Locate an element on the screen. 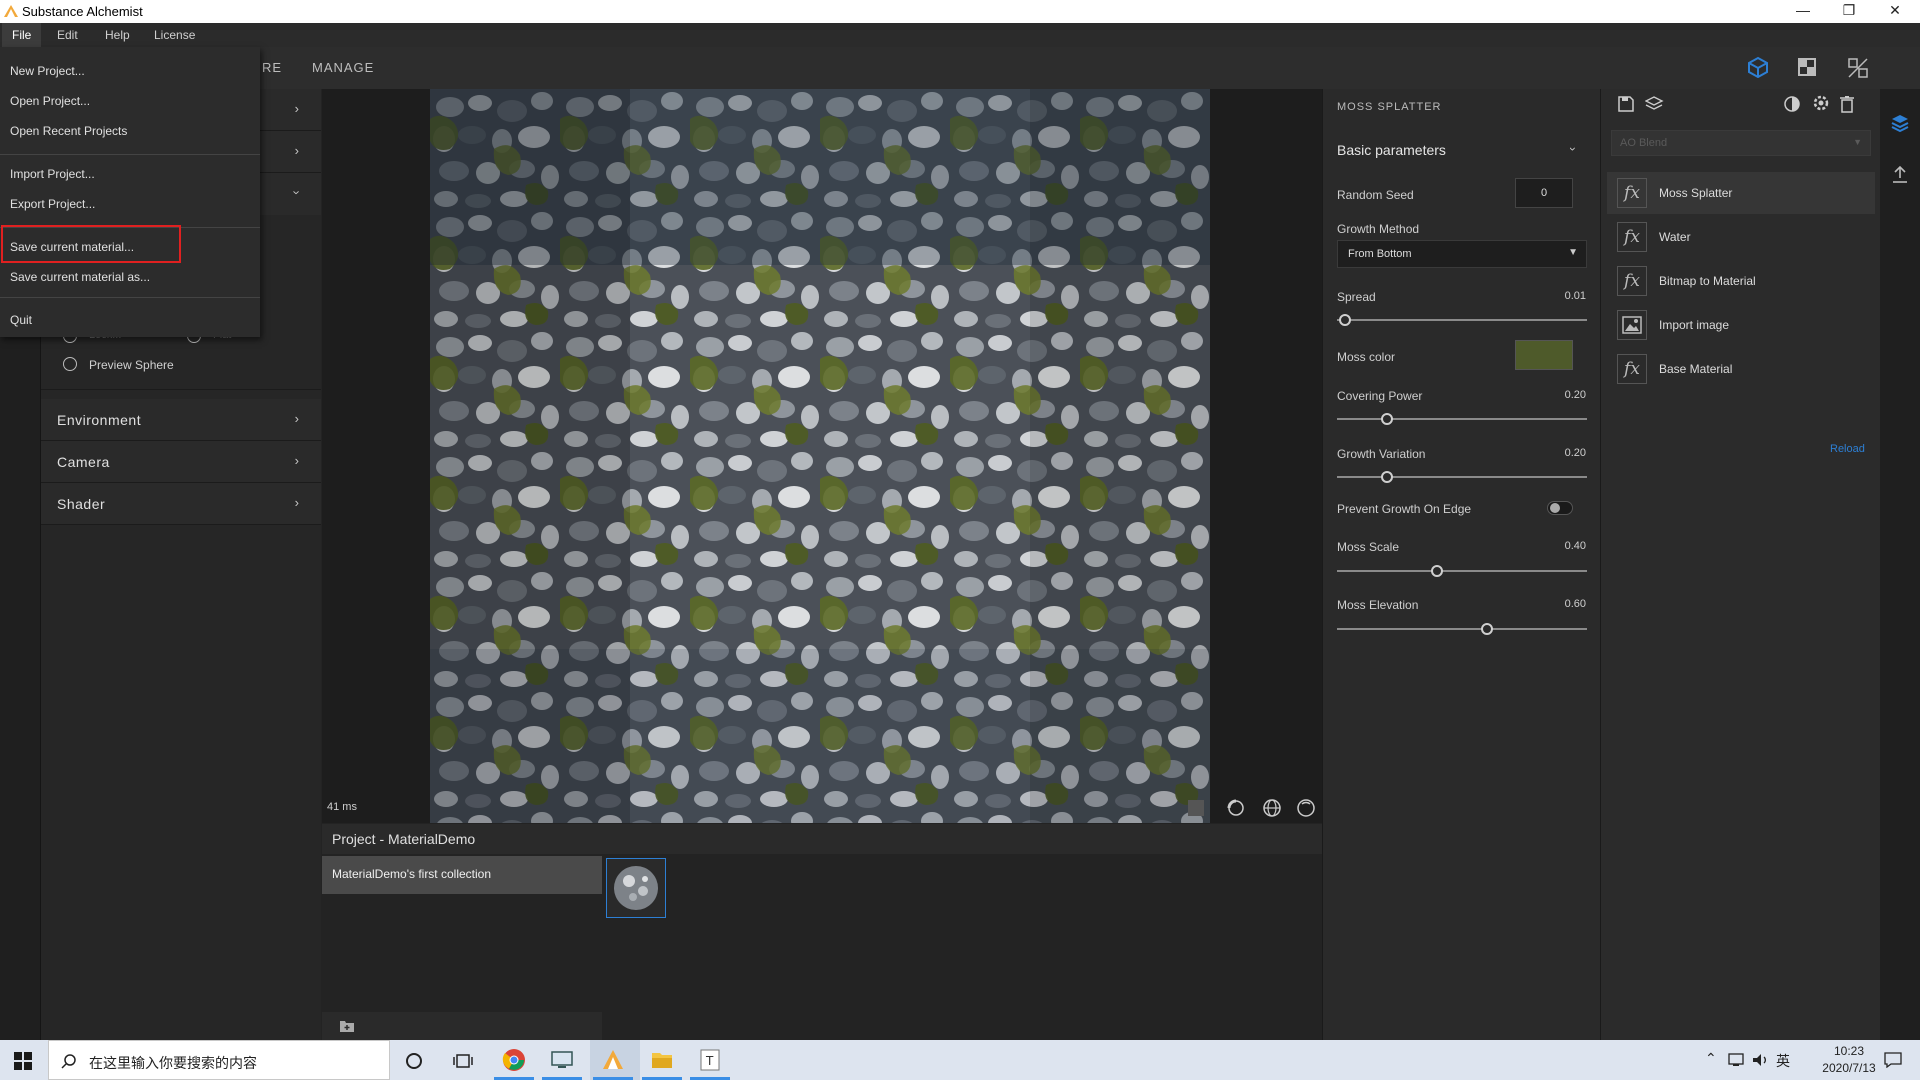  moss-elevation-slider is located at coordinates (1462, 629).